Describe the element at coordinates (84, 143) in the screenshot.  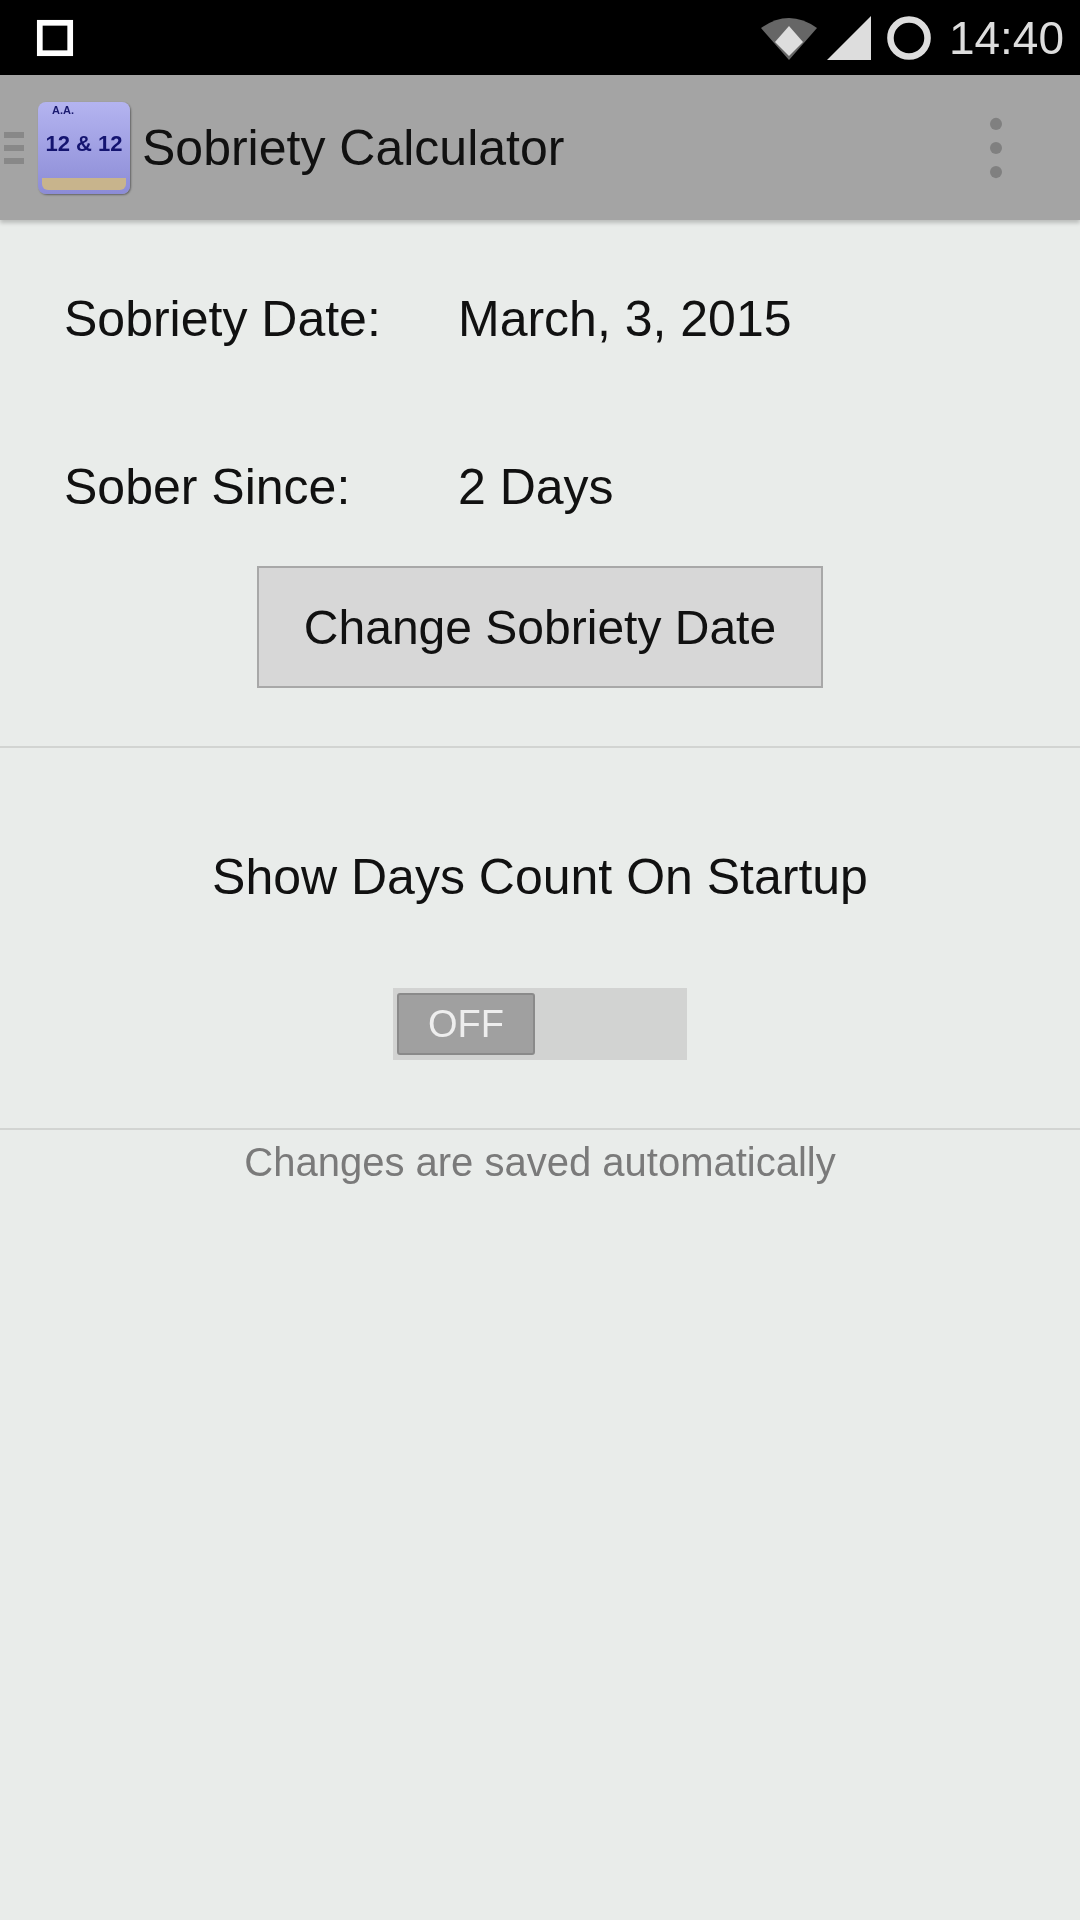
I see `app-icon-title-text: 12 & 12` at that location.